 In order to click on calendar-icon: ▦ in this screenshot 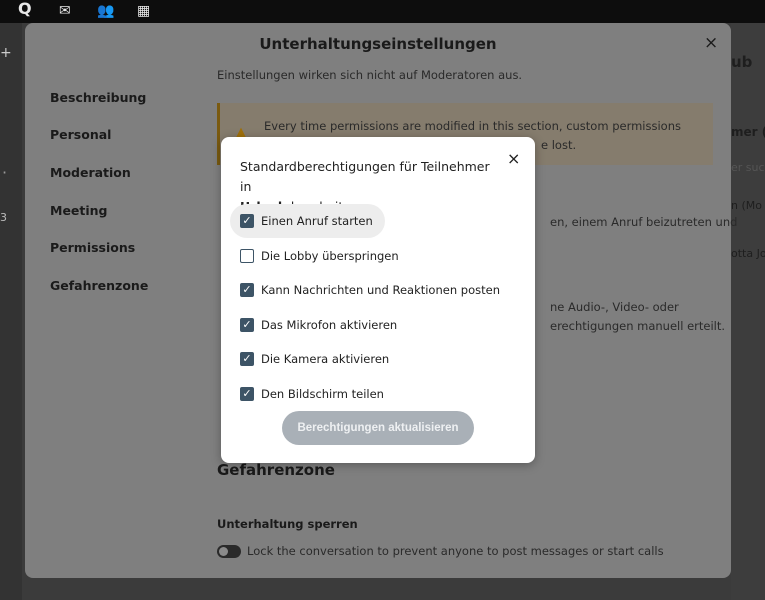, I will do `click(143, 11)`.